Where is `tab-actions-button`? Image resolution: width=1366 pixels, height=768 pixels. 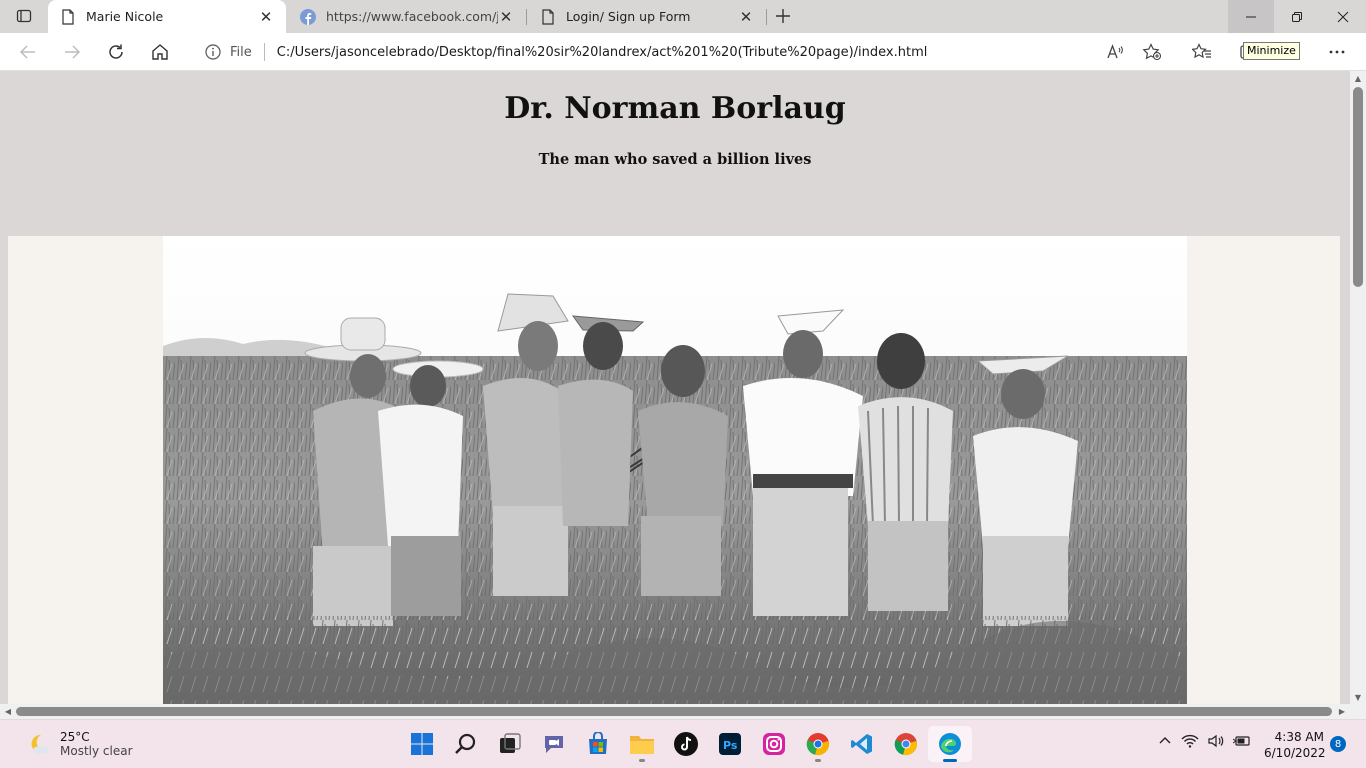
tab-actions-button is located at coordinates (24, 16).